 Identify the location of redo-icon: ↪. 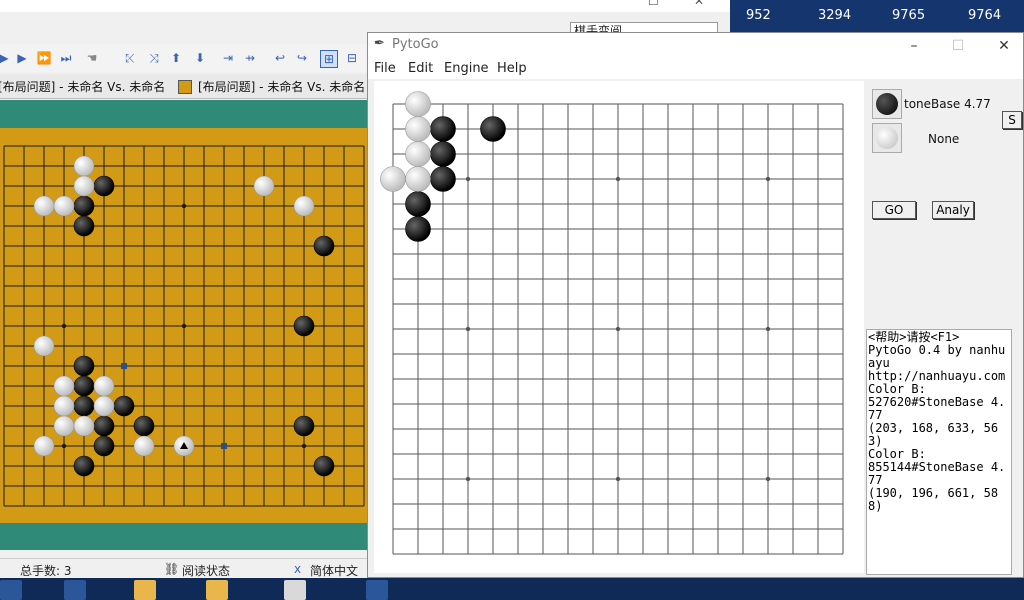
(302, 58).